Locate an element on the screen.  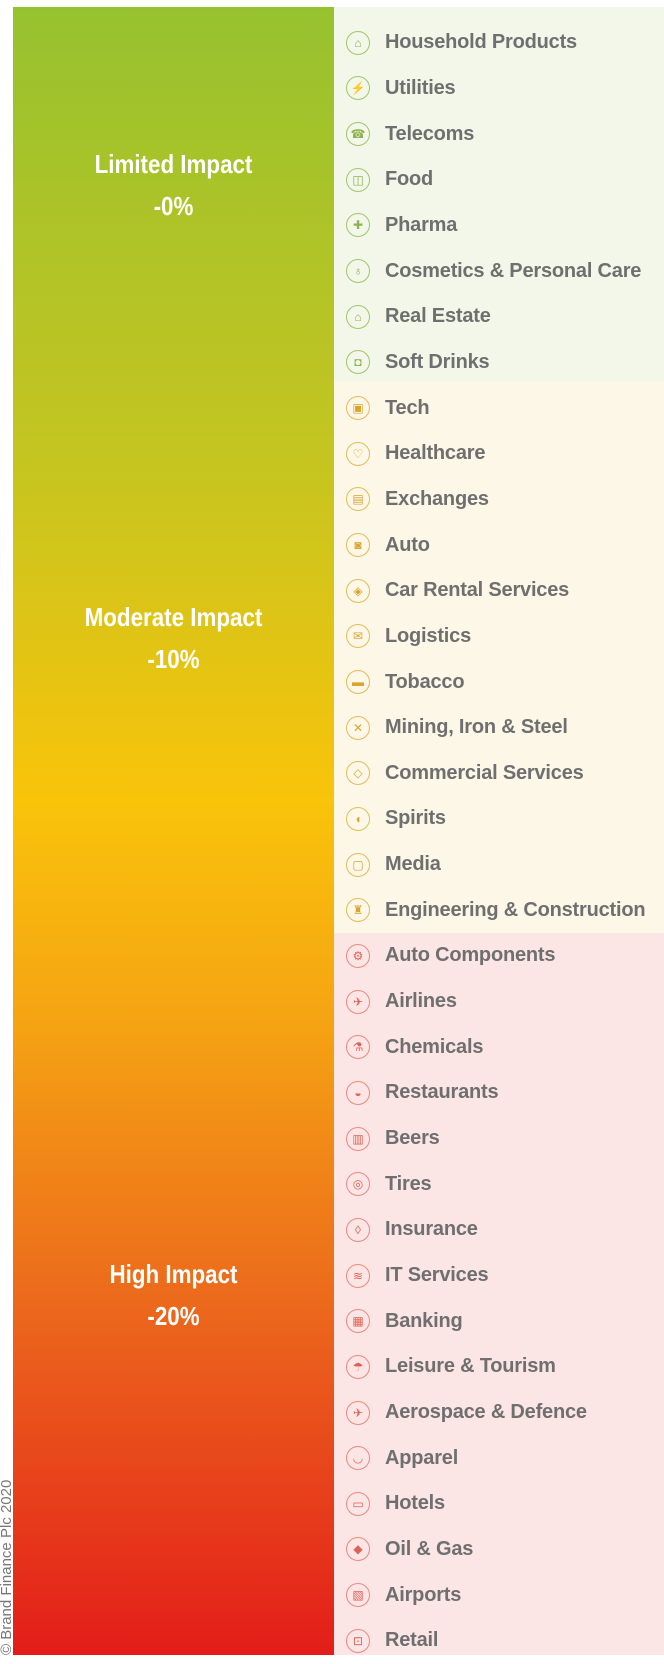
telecoms-icon: ☎ is located at coordinates (358, 134).